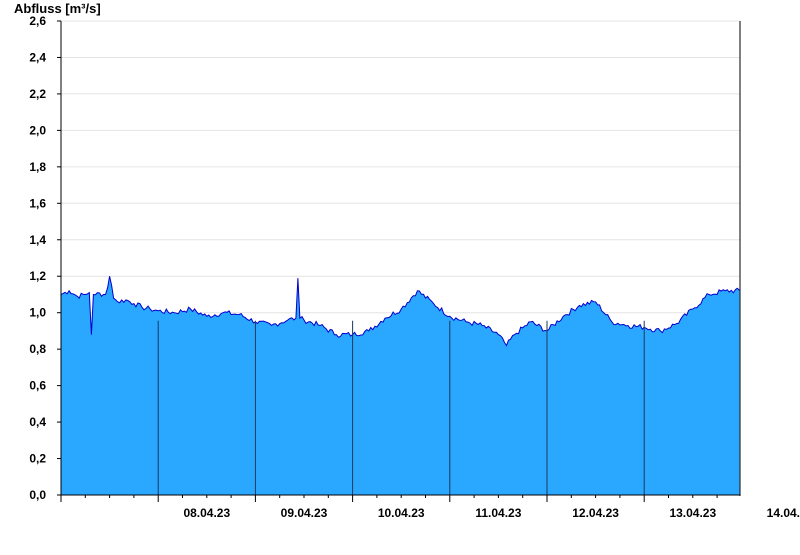 The width and height of the screenshot is (800, 555). What do you see at coordinates (783, 513) in the screenshot?
I see `x-tick-label: 14.04.23` at bounding box center [783, 513].